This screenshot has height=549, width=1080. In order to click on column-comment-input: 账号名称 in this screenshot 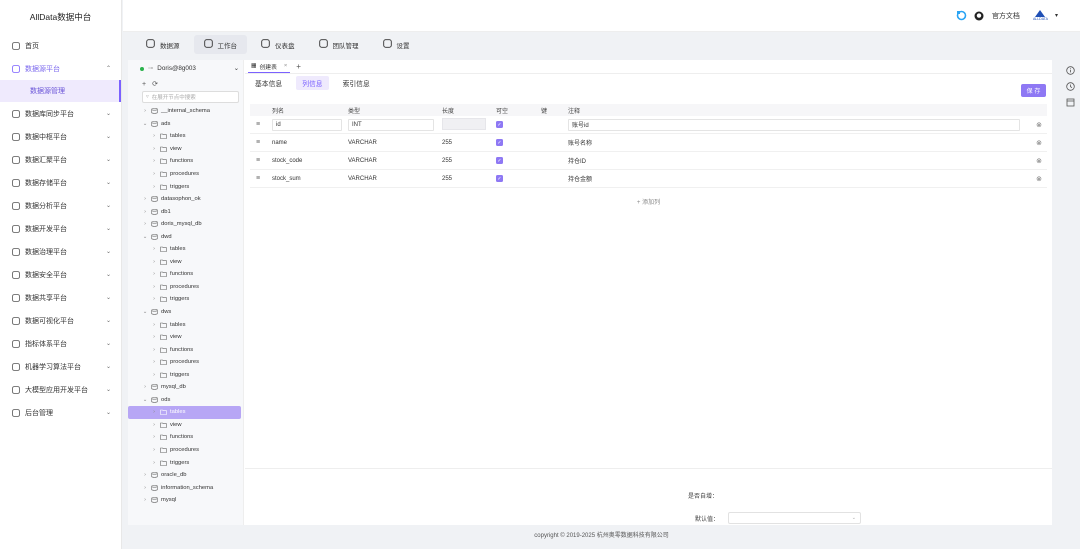, I will do `click(799, 142)`.